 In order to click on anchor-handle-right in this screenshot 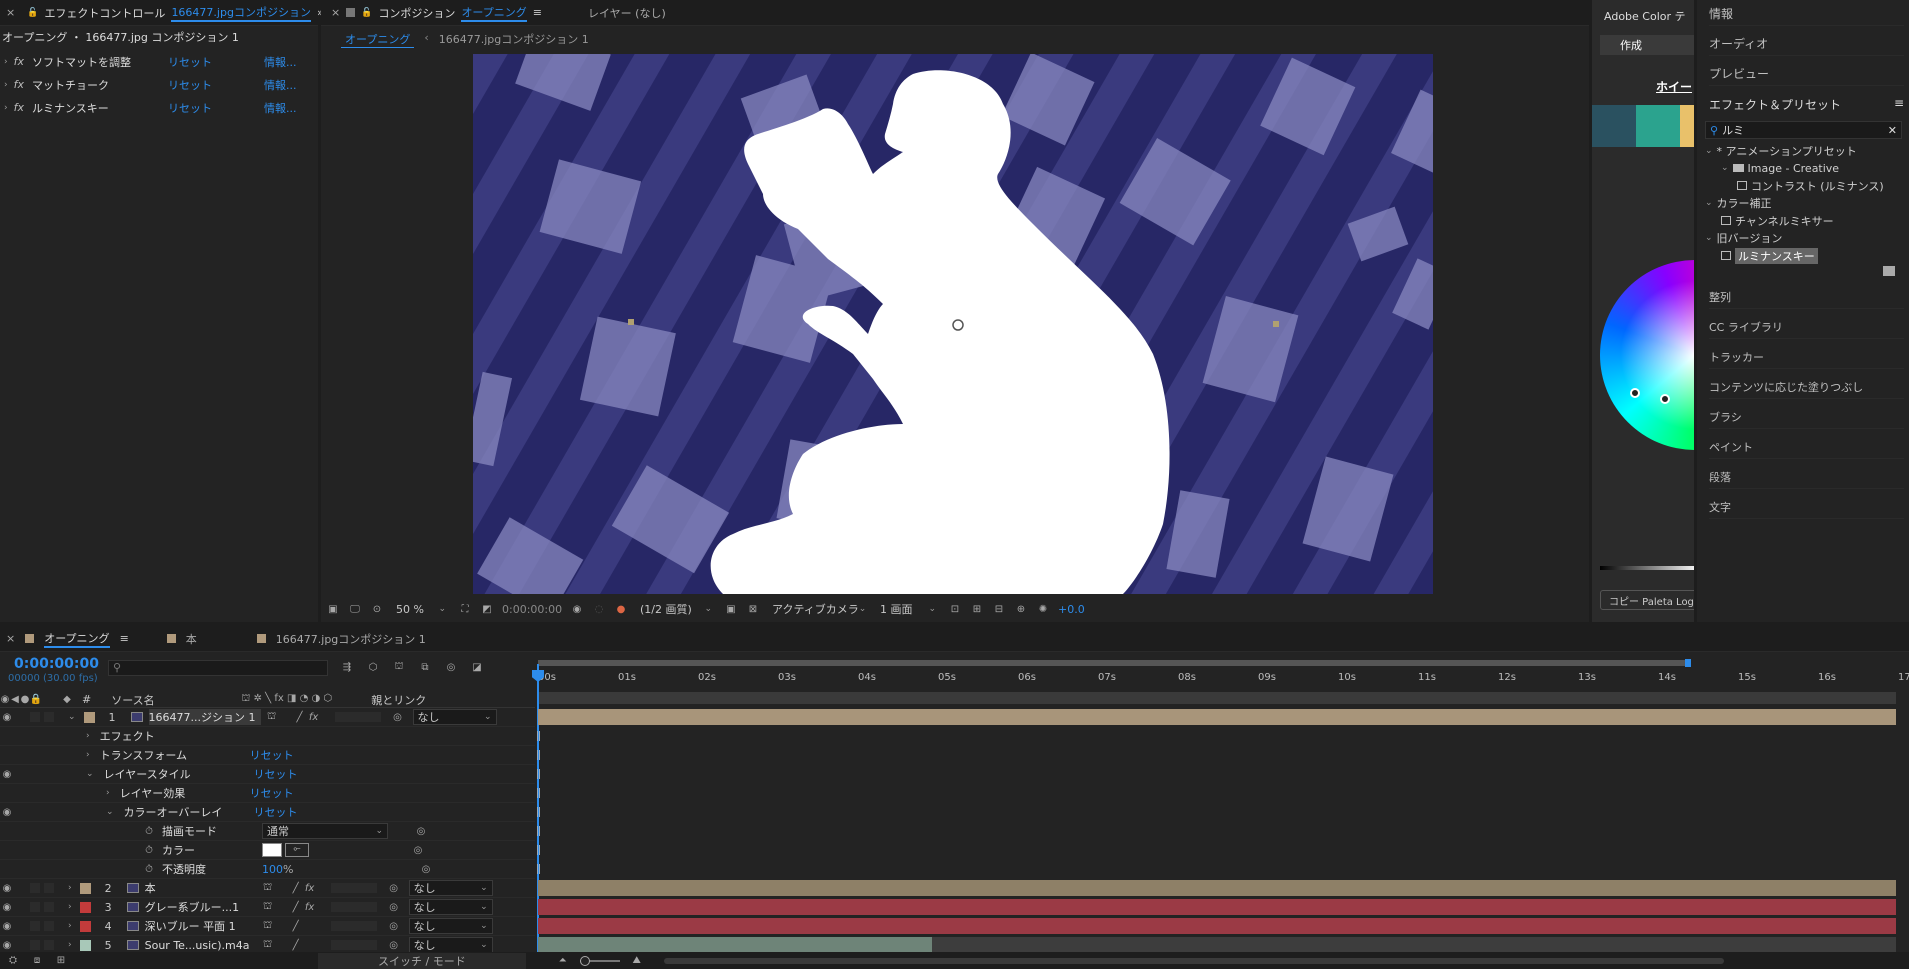, I will do `click(1276, 324)`.